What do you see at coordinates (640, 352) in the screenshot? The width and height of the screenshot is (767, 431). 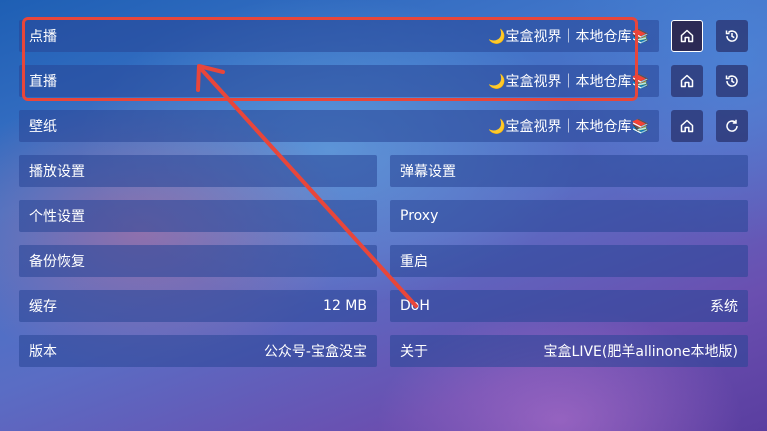 I see `about-value: 宝盒LIVE(肥羊allinone本地版)` at bounding box center [640, 352].